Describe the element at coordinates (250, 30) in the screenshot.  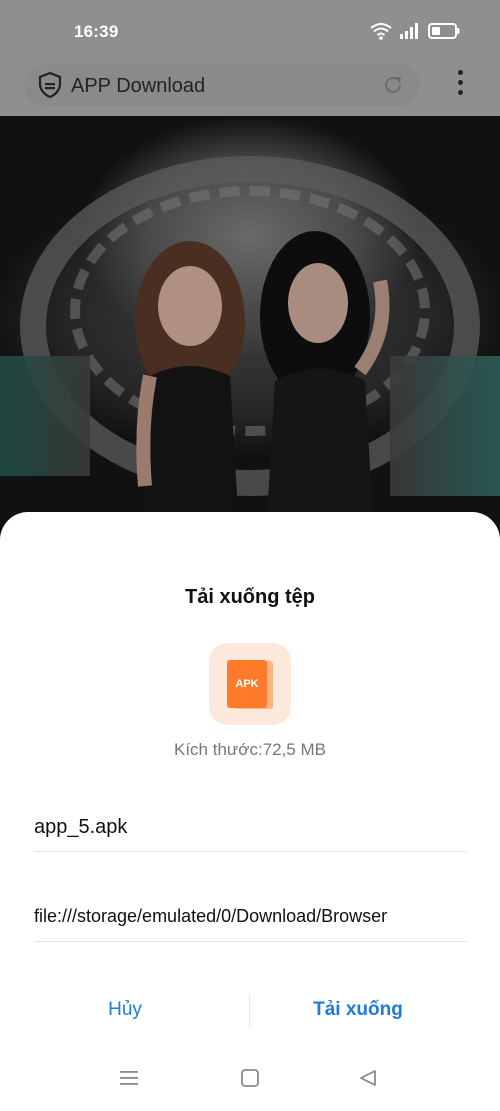
I see `status-bar: 16:39` at that location.